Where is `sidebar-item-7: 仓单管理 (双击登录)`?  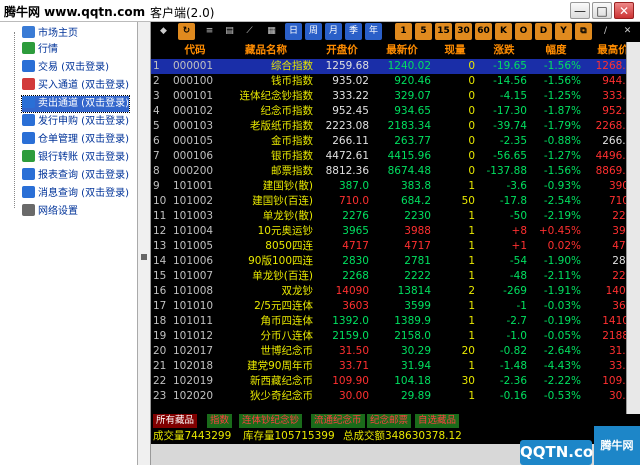
sidebar-item-7: 仓单管理 (双击登录) is located at coordinates (75, 140).